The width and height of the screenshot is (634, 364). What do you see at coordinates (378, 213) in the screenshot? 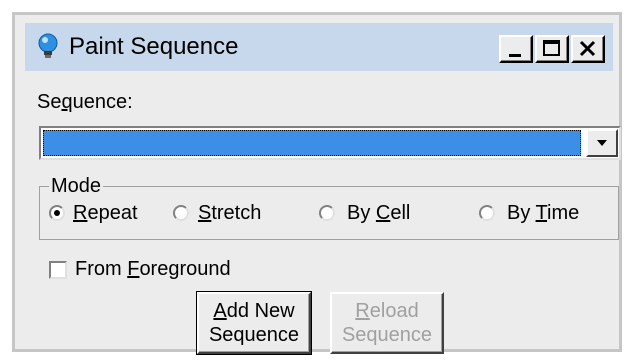
I see `radio-label-by-cell: By Cell` at bounding box center [378, 213].